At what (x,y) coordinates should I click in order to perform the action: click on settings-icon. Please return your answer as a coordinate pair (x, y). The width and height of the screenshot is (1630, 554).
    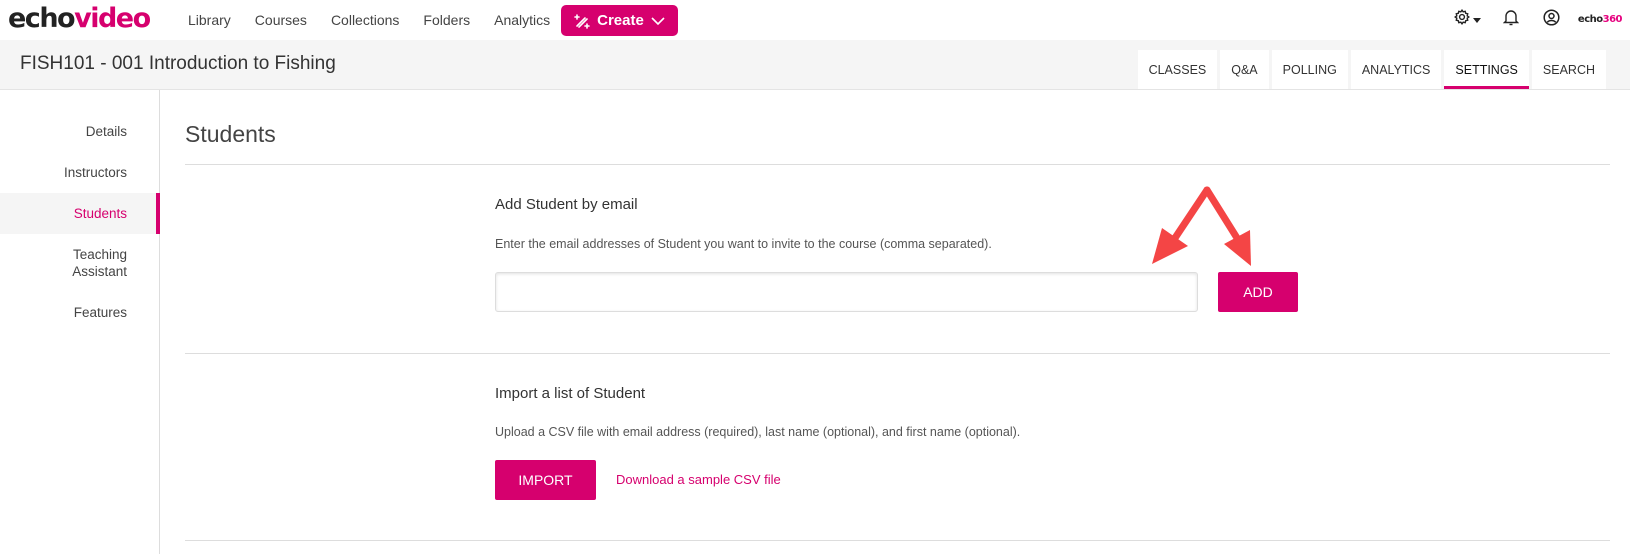
    Looking at the image, I should click on (1461, 19).